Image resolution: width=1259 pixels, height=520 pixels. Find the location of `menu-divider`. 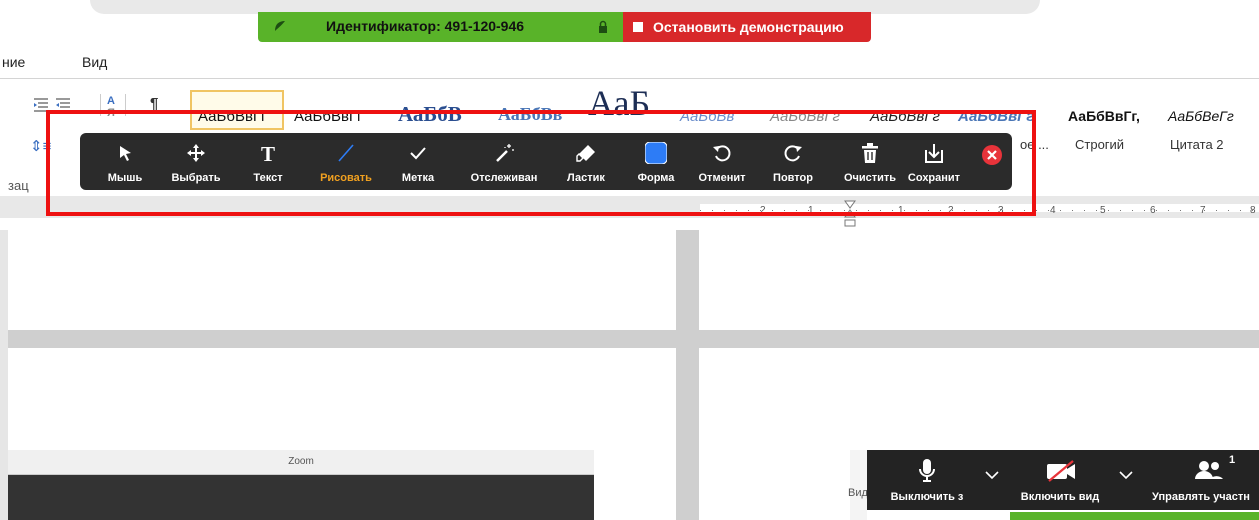

menu-divider is located at coordinates (629, 78).